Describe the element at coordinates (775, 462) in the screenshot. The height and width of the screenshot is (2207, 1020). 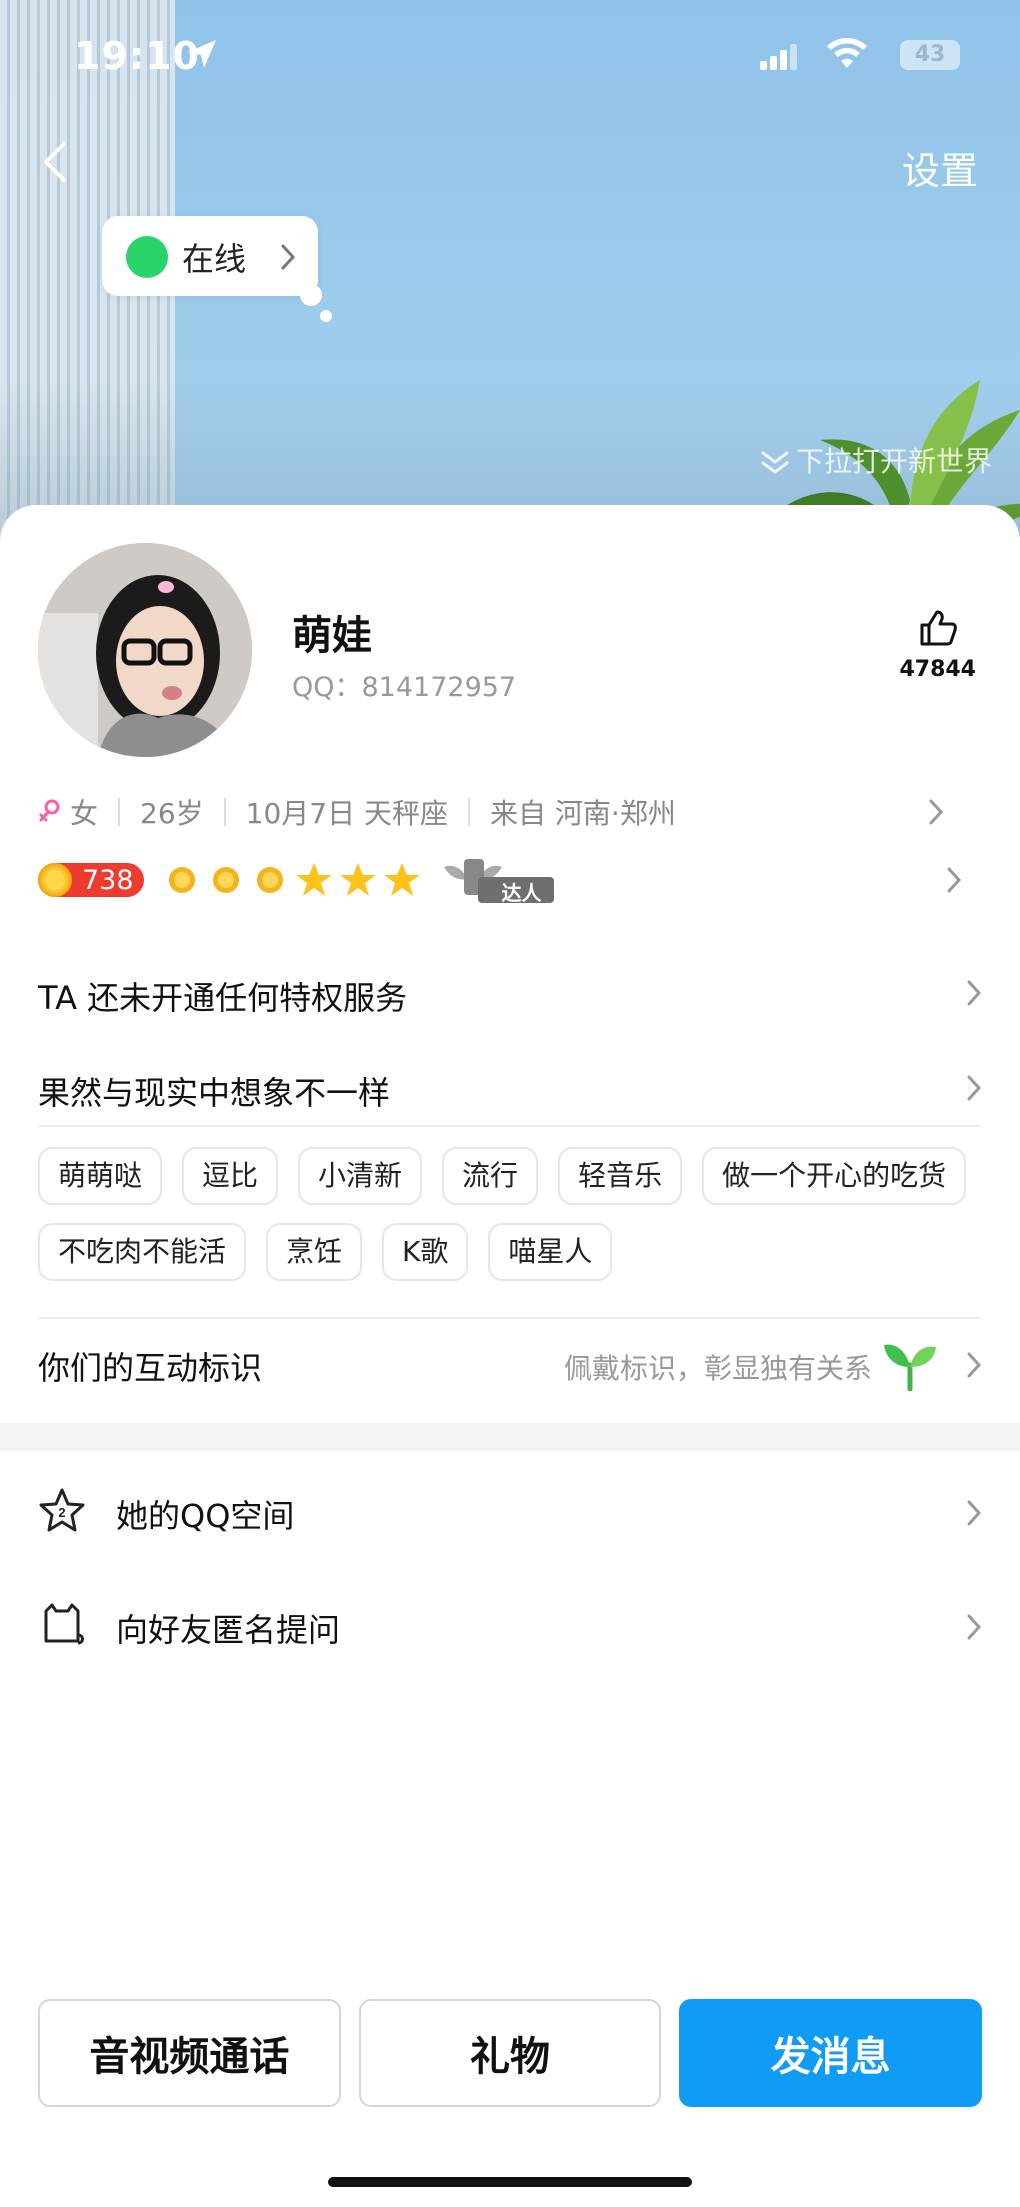
I see `double-chevron-down-icon` at that location.